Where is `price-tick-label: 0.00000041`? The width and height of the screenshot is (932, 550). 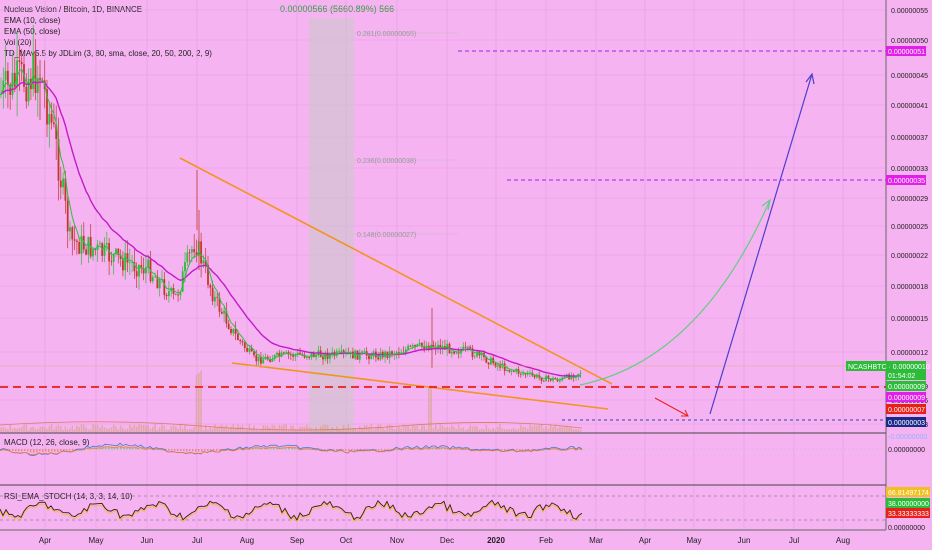
price-tick-label: 0.00000041 is located at coordinates (909, 106).